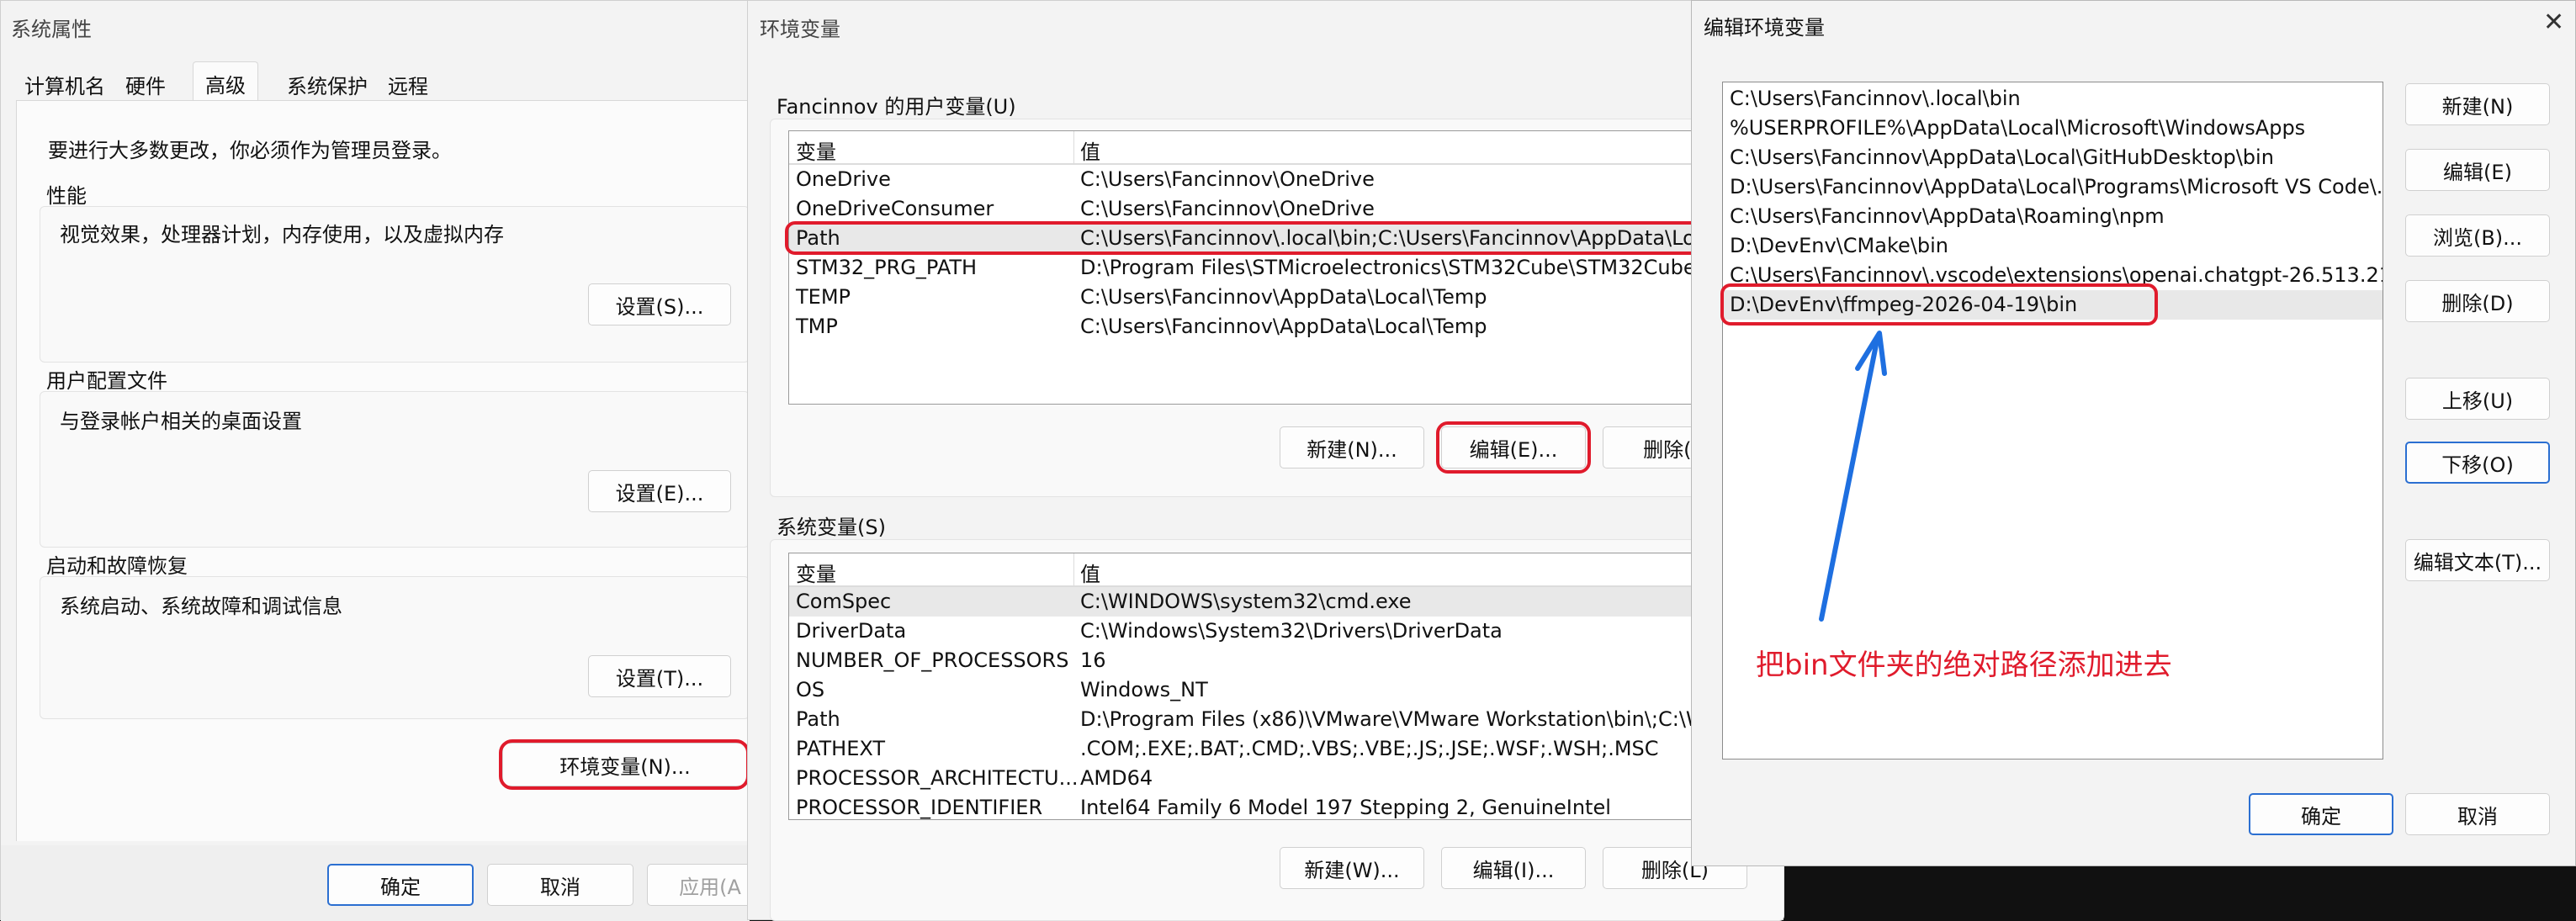 The width and height of the screenshot is (2576, 921). What do you see at coordinates (408, 84) in the screenshot?
I see `tab-remote: 远程` at bounding box center [408, 84].